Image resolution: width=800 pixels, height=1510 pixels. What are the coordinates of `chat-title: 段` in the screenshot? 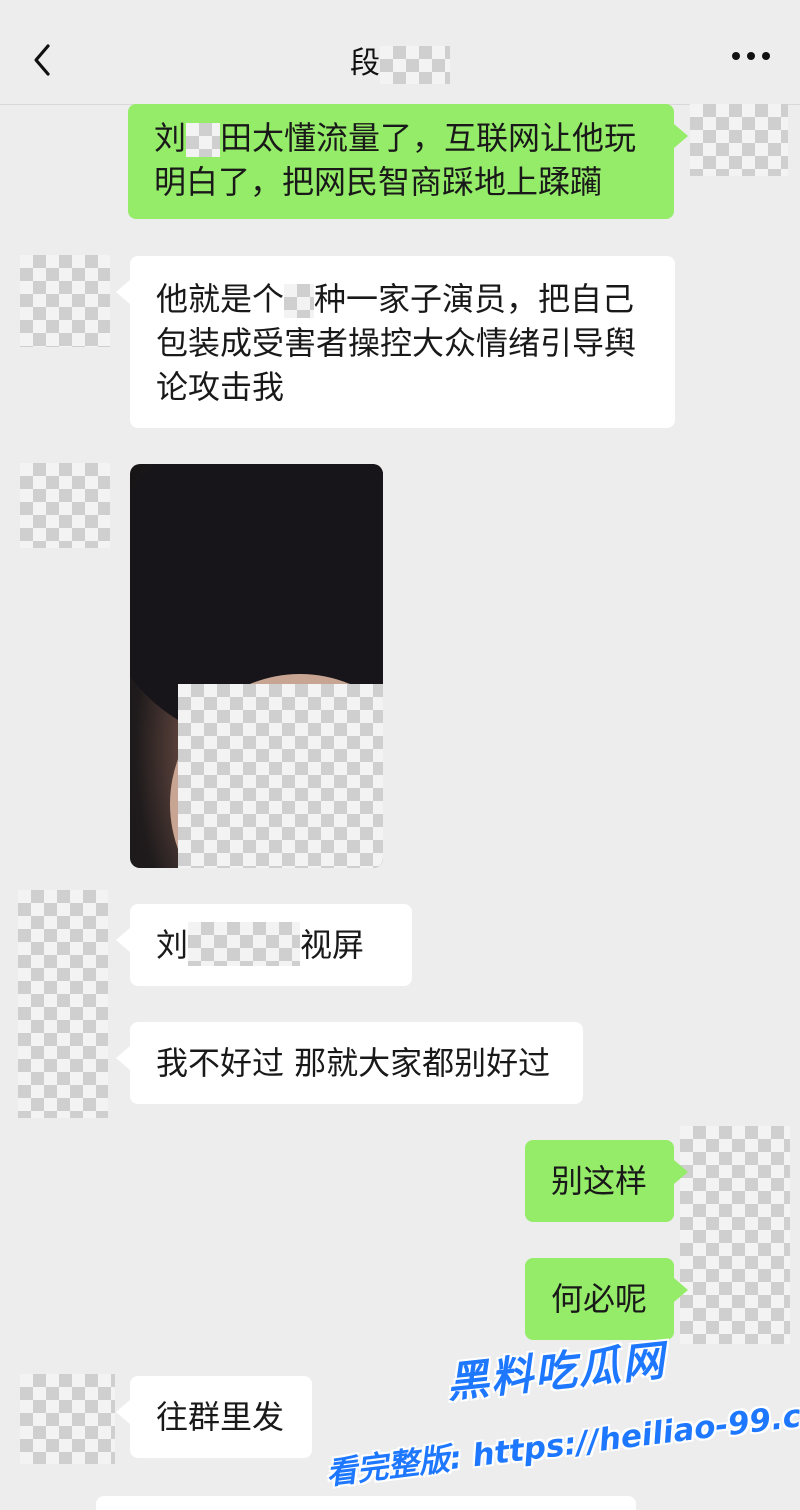 It's located at (400, 61).